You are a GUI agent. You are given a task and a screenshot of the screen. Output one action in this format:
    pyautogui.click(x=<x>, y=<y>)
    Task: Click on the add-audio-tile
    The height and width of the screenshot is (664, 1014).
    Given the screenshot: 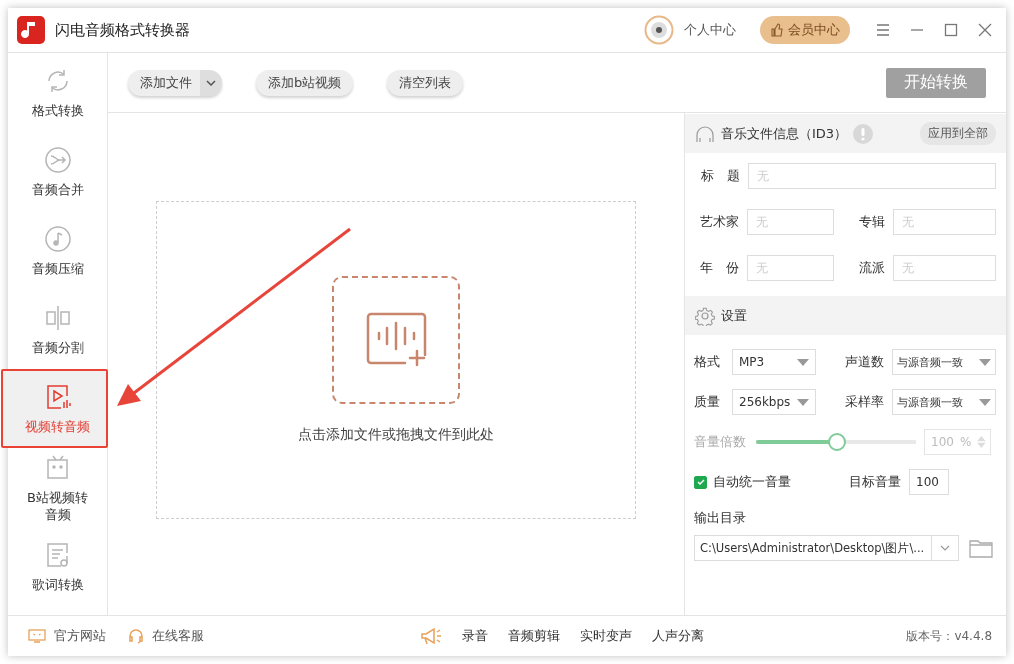 What is the action you would take?
    pyautogui.click(x=396, y=340)
    